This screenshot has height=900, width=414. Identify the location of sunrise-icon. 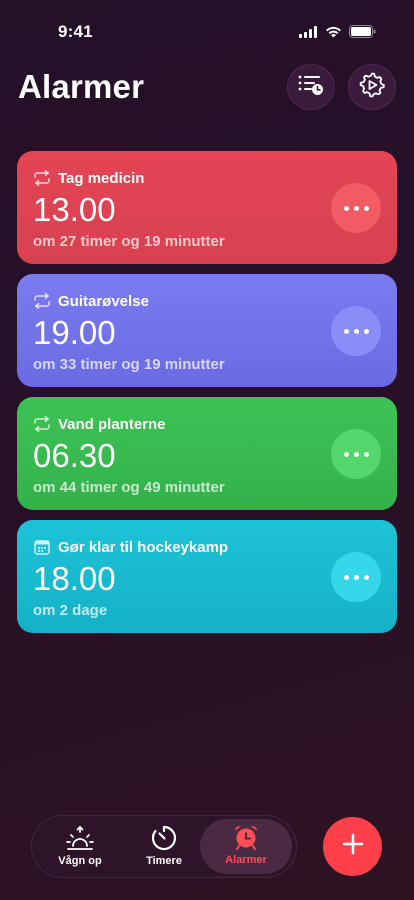
(80, 838).